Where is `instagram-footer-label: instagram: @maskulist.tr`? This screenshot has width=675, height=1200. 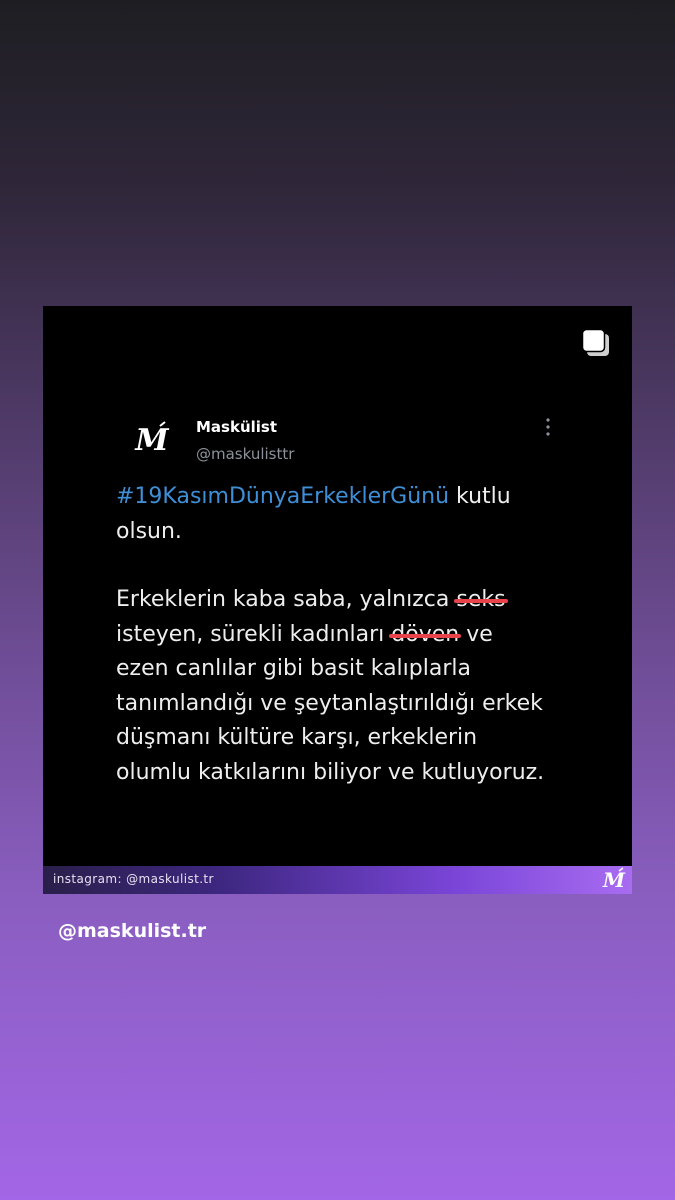
instagram-footer-label: instagram: @maskulist.tr is located at coordinates (133, 879).